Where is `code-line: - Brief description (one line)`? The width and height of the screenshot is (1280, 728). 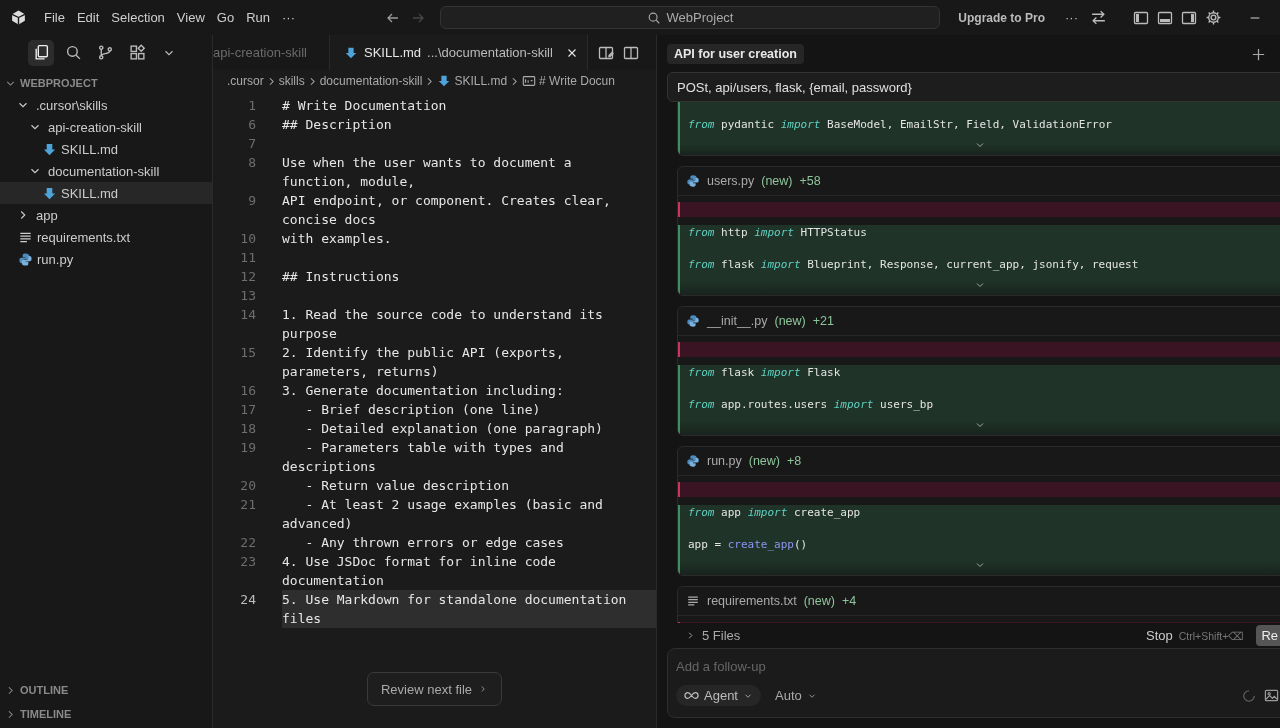
code-line: - Brief description (one line) is located at coordinates (423, 410).